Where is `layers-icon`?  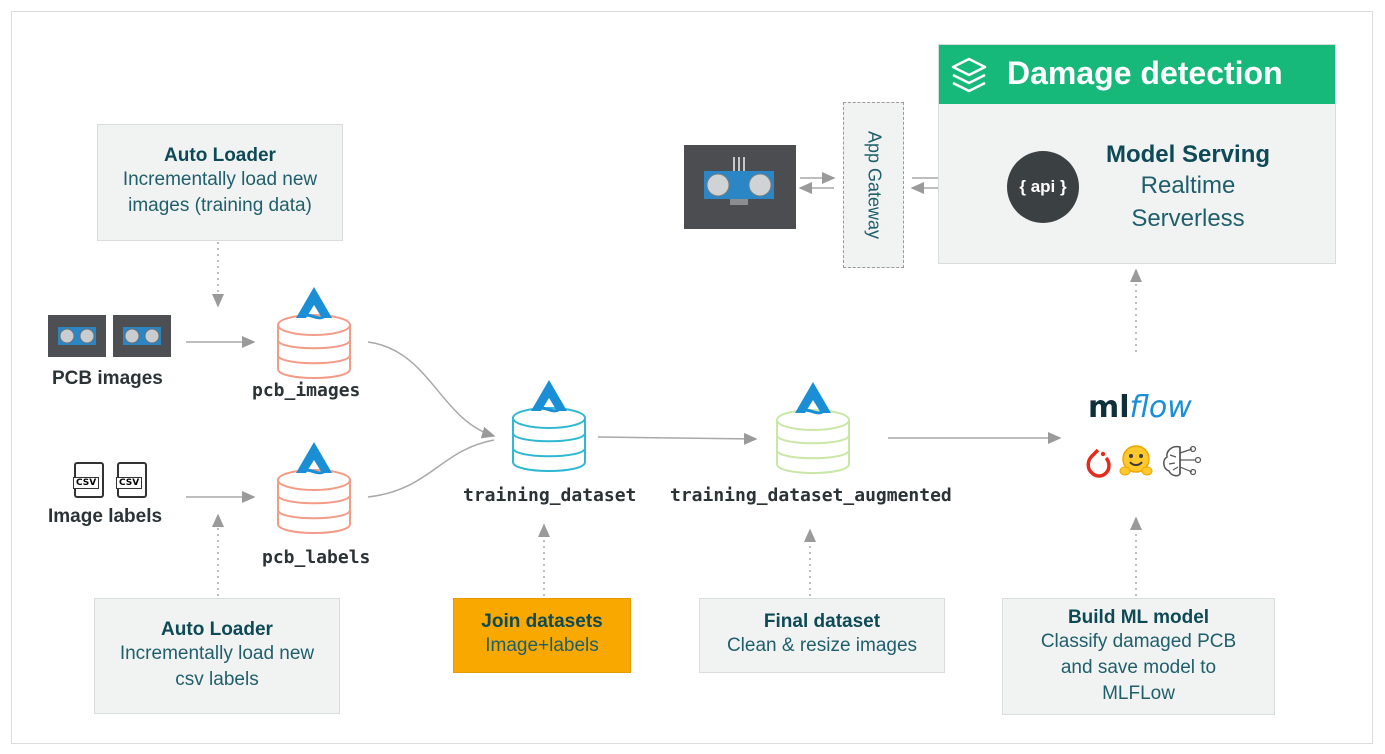 layers-icon is located at coordinates (969, 75).